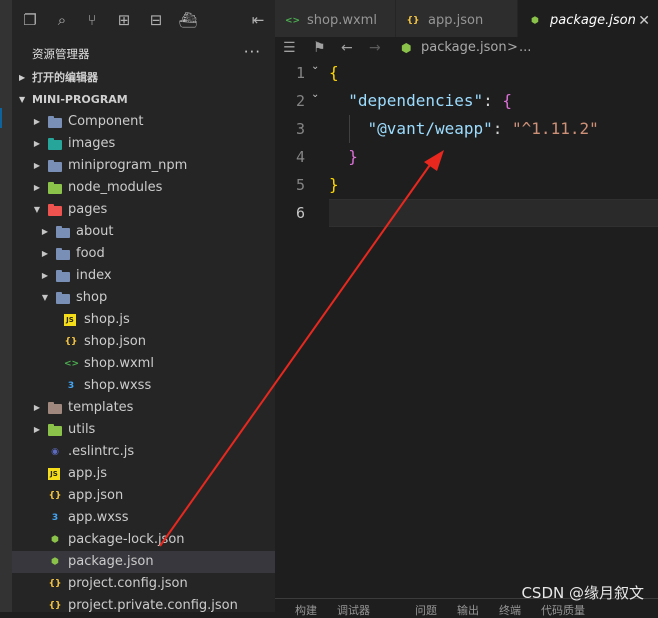  I want to click on tree-item-label: shop.js, so click(107, 319).